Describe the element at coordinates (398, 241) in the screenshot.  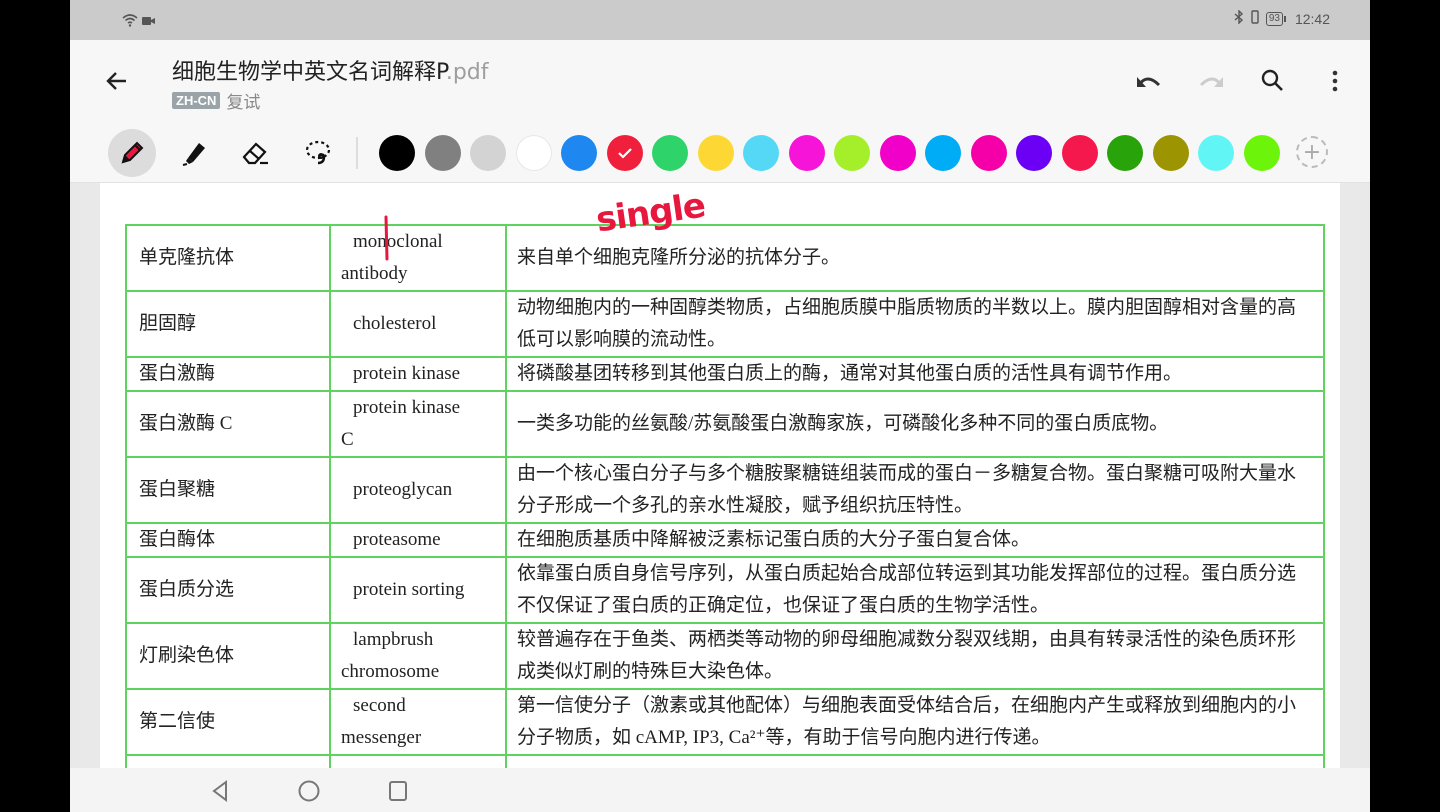
I see `term-english-line1: monoclonal` at that location.